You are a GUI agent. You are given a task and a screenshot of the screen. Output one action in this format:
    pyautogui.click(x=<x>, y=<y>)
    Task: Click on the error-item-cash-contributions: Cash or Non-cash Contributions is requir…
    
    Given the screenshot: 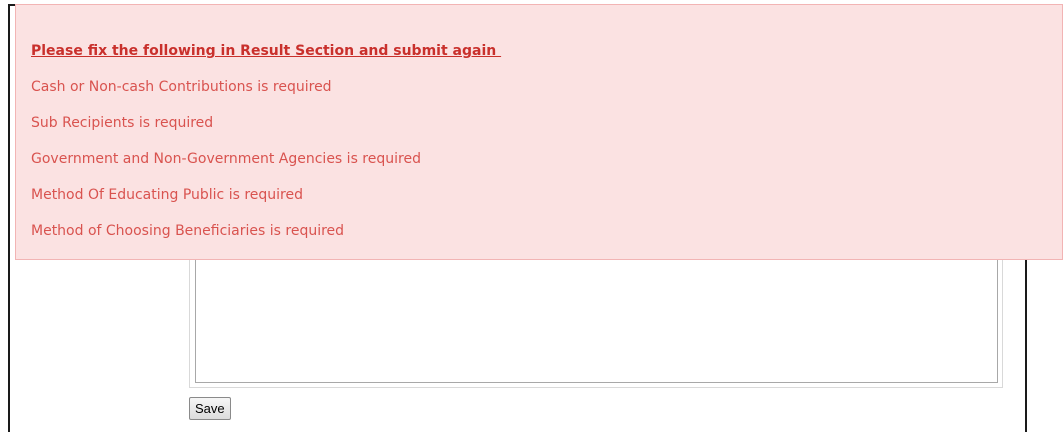 What is the action you would take?
    pyautogui.click(x=181, y=87)
    